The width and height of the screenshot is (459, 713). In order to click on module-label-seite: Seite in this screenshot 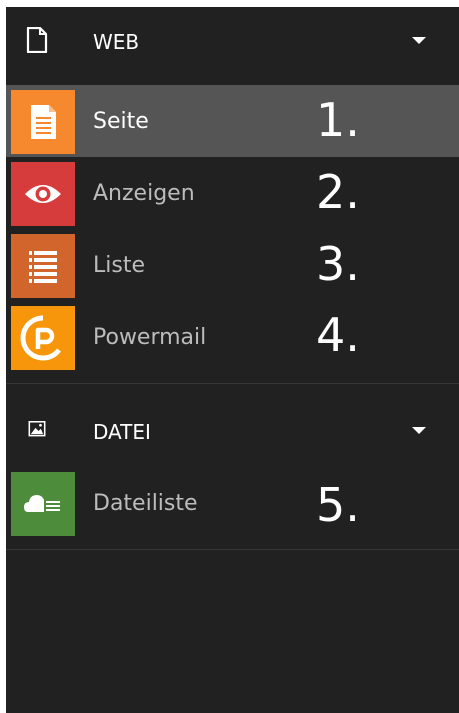, I will do `click(121, 121)`.